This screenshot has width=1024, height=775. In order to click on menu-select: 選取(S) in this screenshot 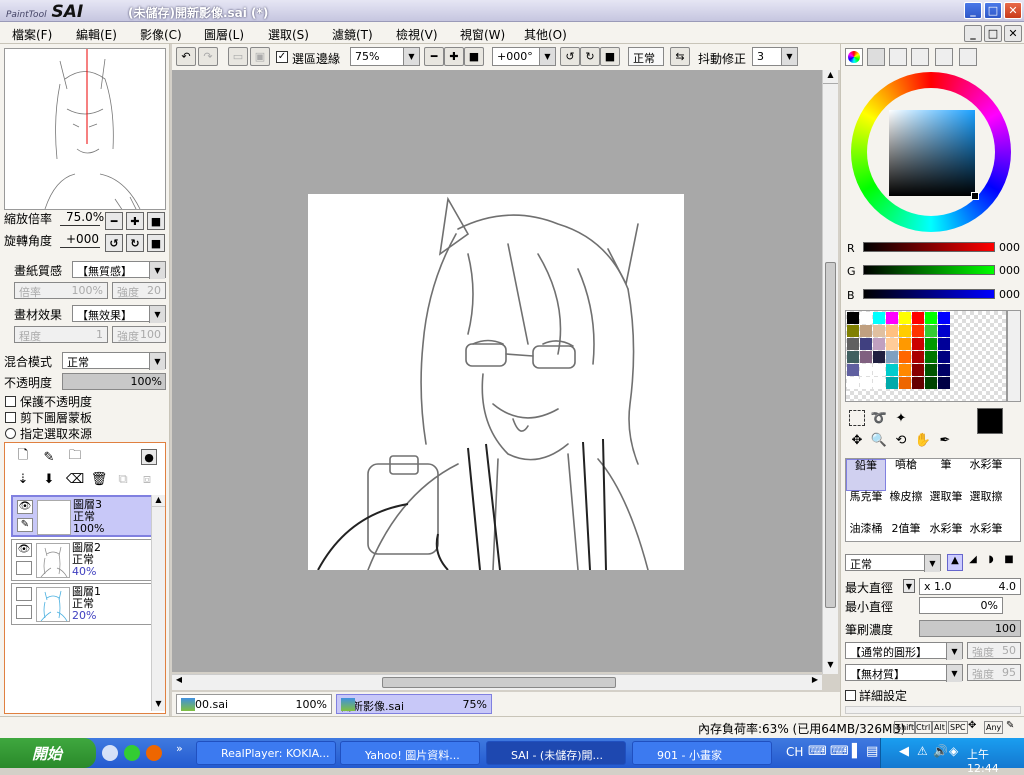, I will do `click(288, 34)`.